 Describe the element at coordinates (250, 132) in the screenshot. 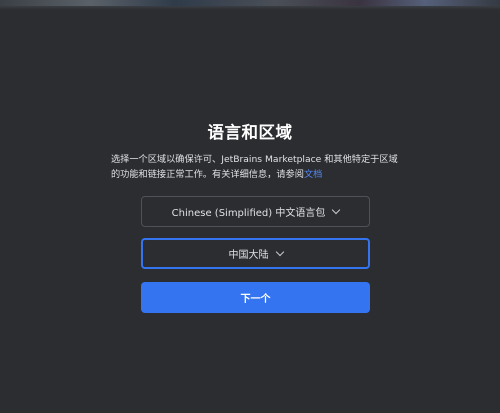

I see `page-title: 语言和区域` at that location.